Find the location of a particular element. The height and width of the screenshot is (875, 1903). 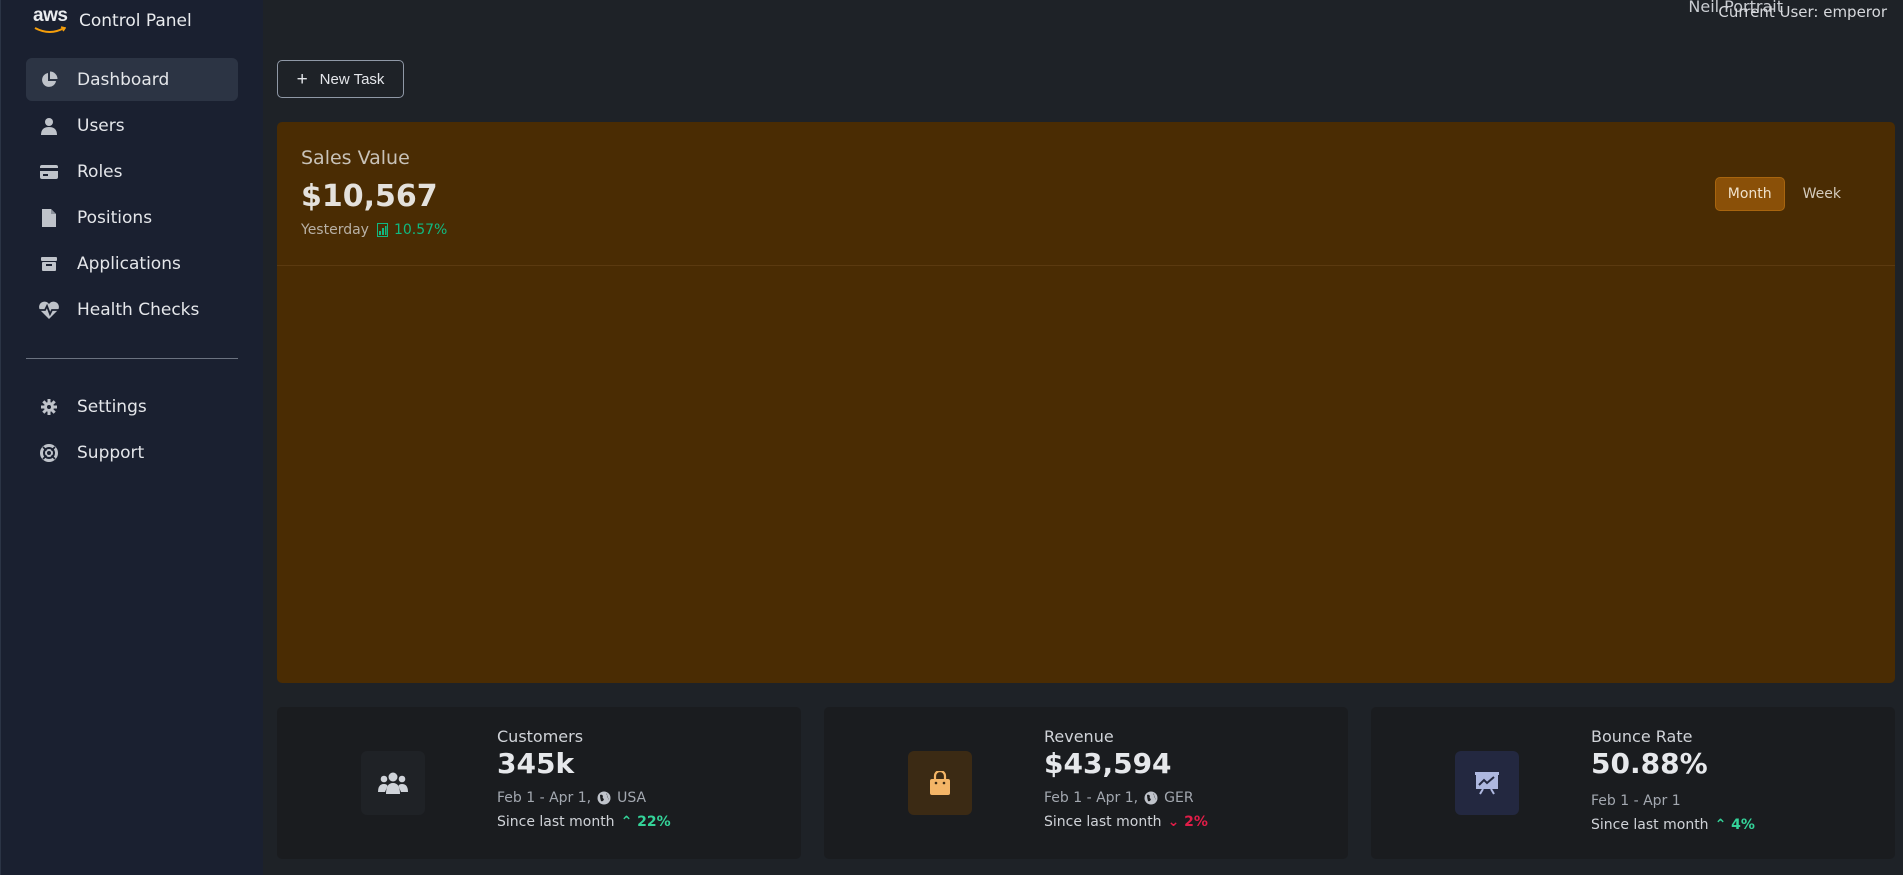

sidebar-item-label: Support is located at coordinates (111, 452).